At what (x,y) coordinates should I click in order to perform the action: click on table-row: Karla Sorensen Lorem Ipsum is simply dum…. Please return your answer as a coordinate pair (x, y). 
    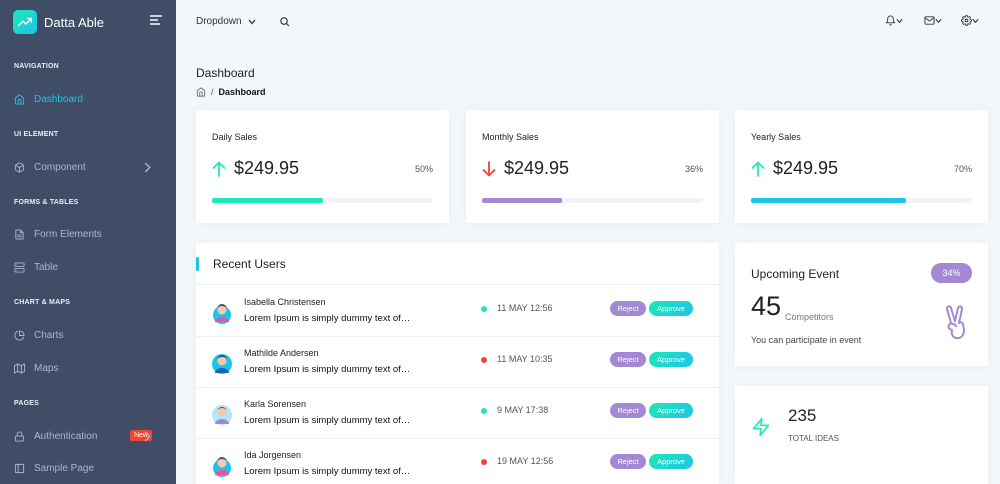
    Looking at the image, I should click on (457, 413).